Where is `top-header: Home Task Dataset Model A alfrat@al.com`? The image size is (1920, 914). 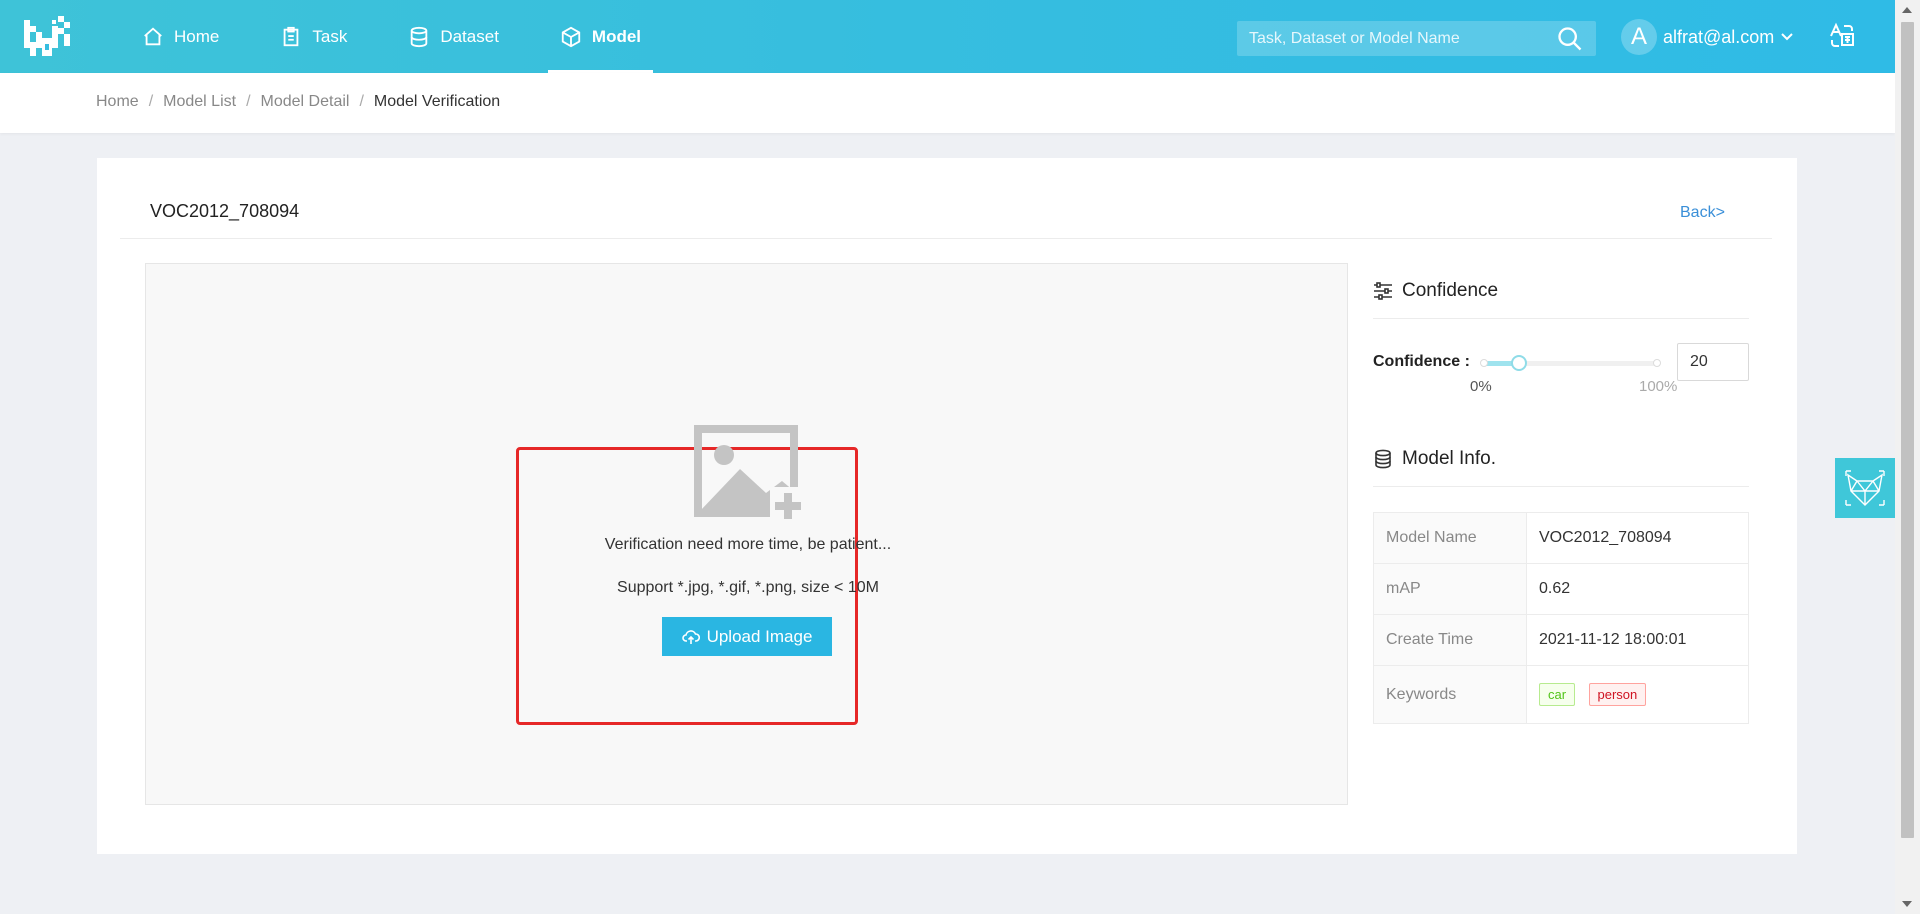 top-header: Home Task Dataset Model A alfrat@al.com is located at coordinates (947, 36).